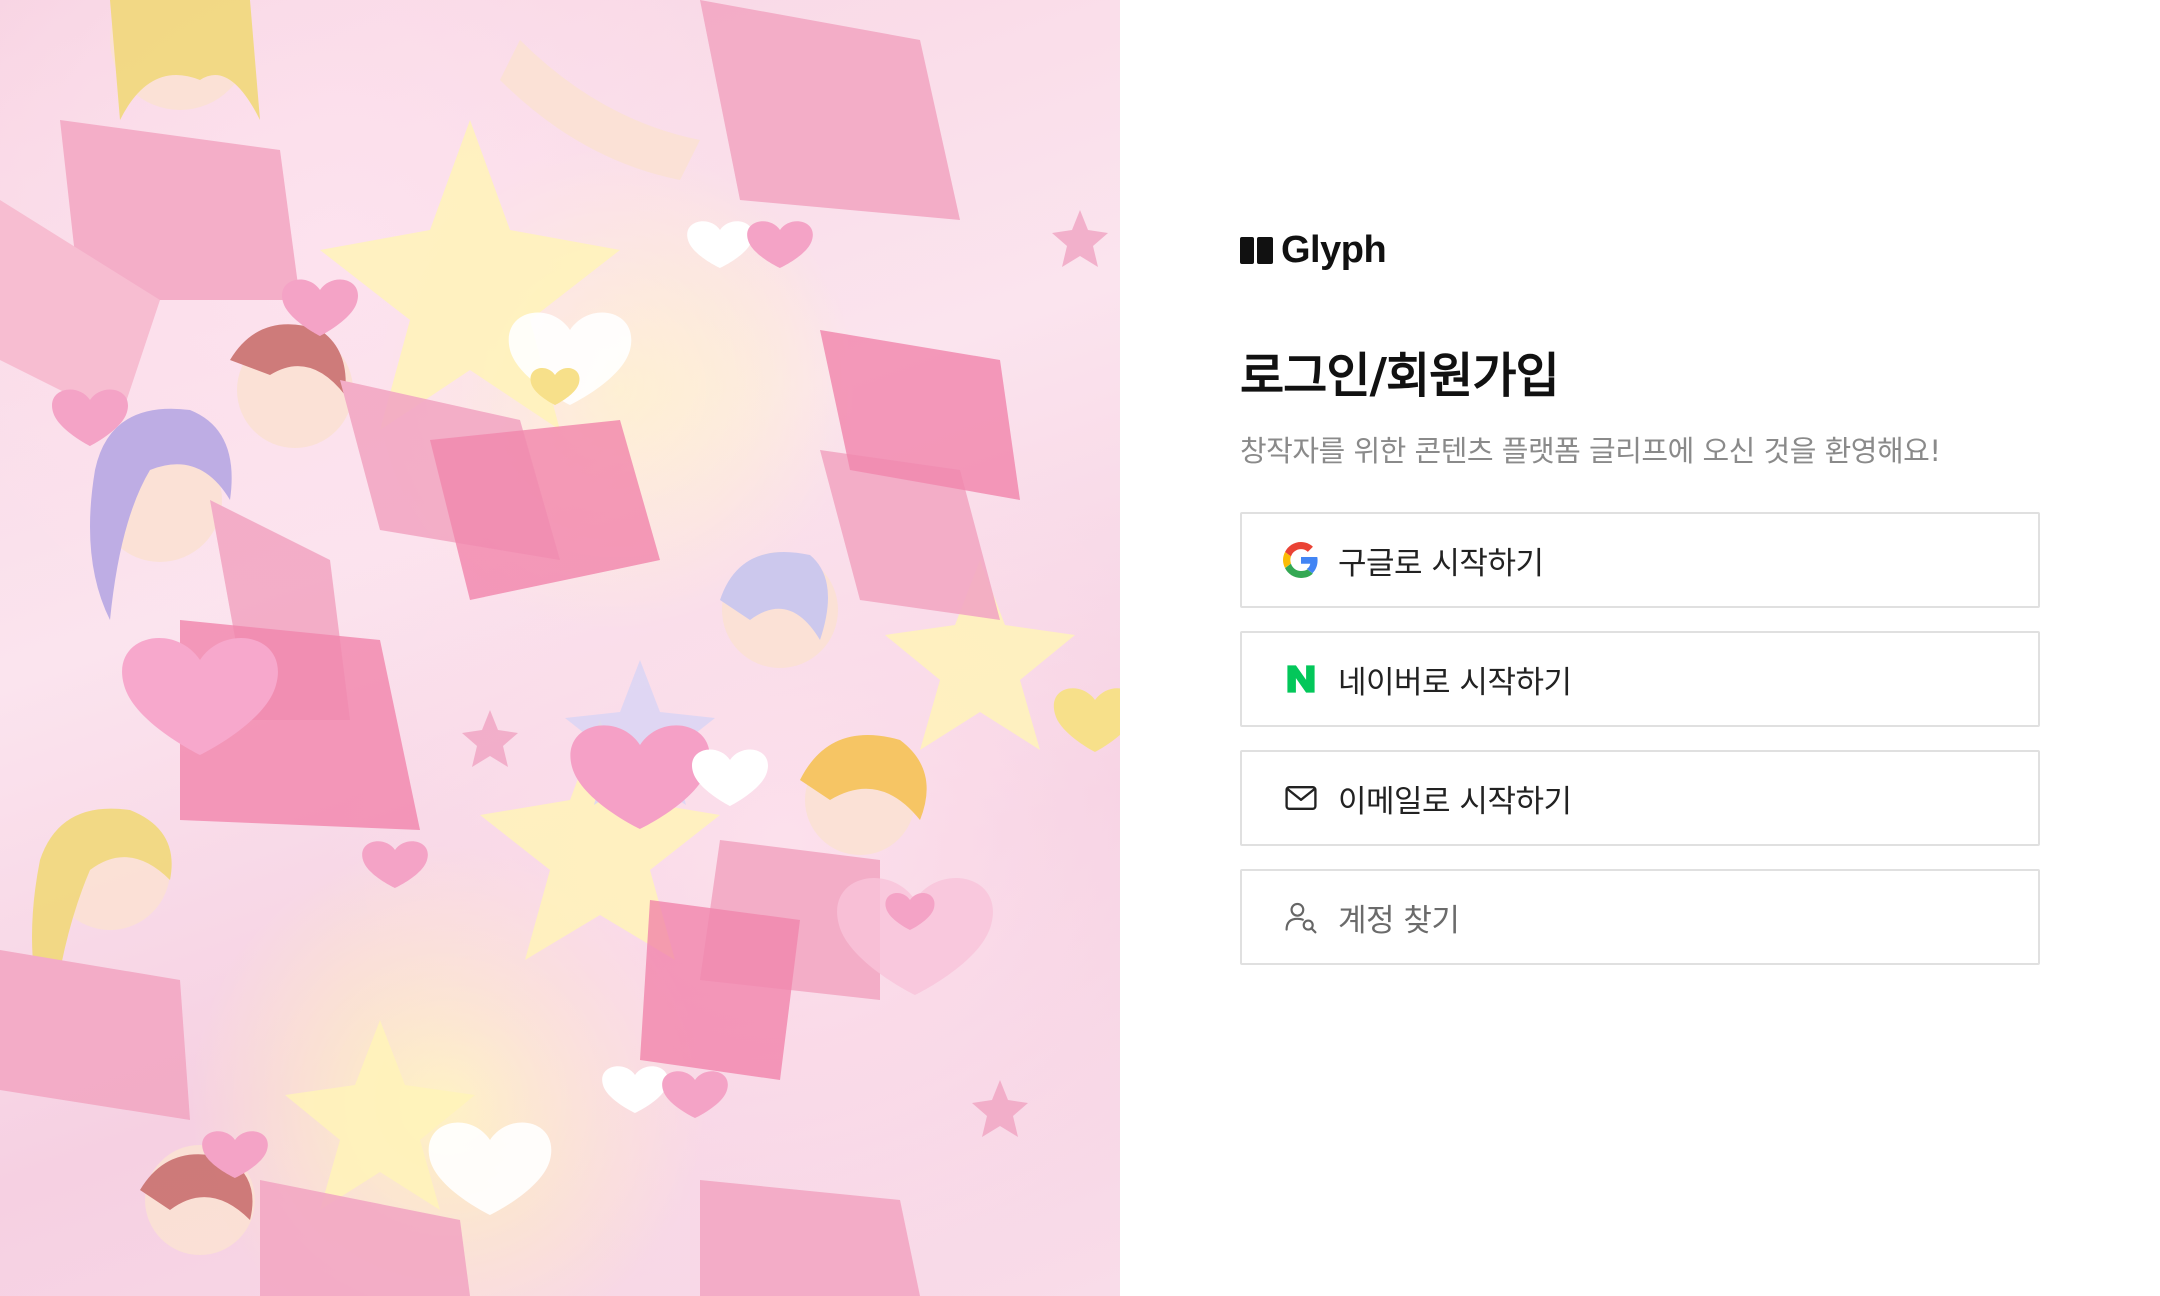 This screenshot has width=2160, height=1296. Describe the element at coordinates (1590, 451) in the screenshot. I see `page-subtitle: 창작자를 위한 콘텐츠 플랫폼 글리프에 오신 것을 환영해요!` at that location.